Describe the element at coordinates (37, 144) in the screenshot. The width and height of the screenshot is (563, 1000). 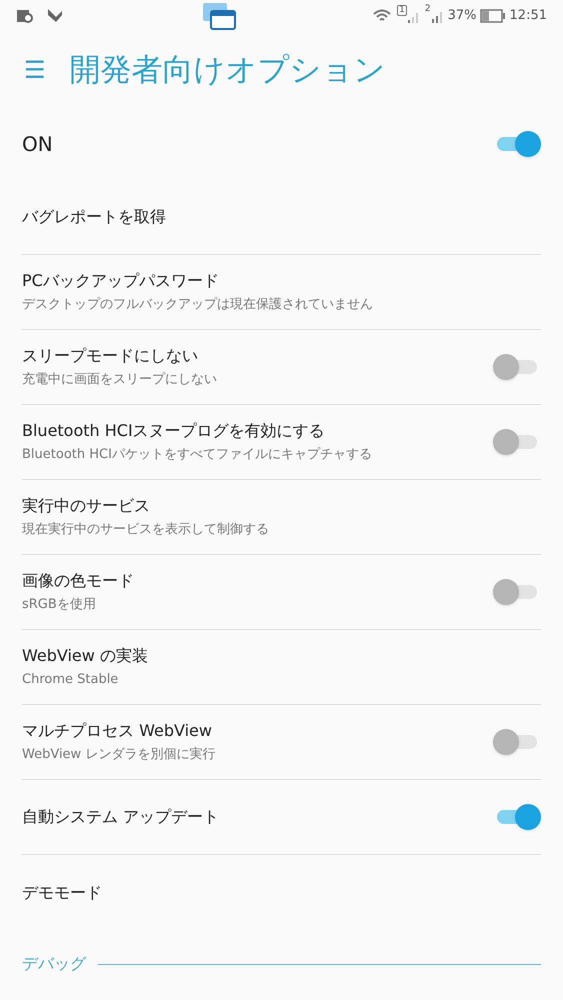
I see `master-switch-label: ON` at that location.